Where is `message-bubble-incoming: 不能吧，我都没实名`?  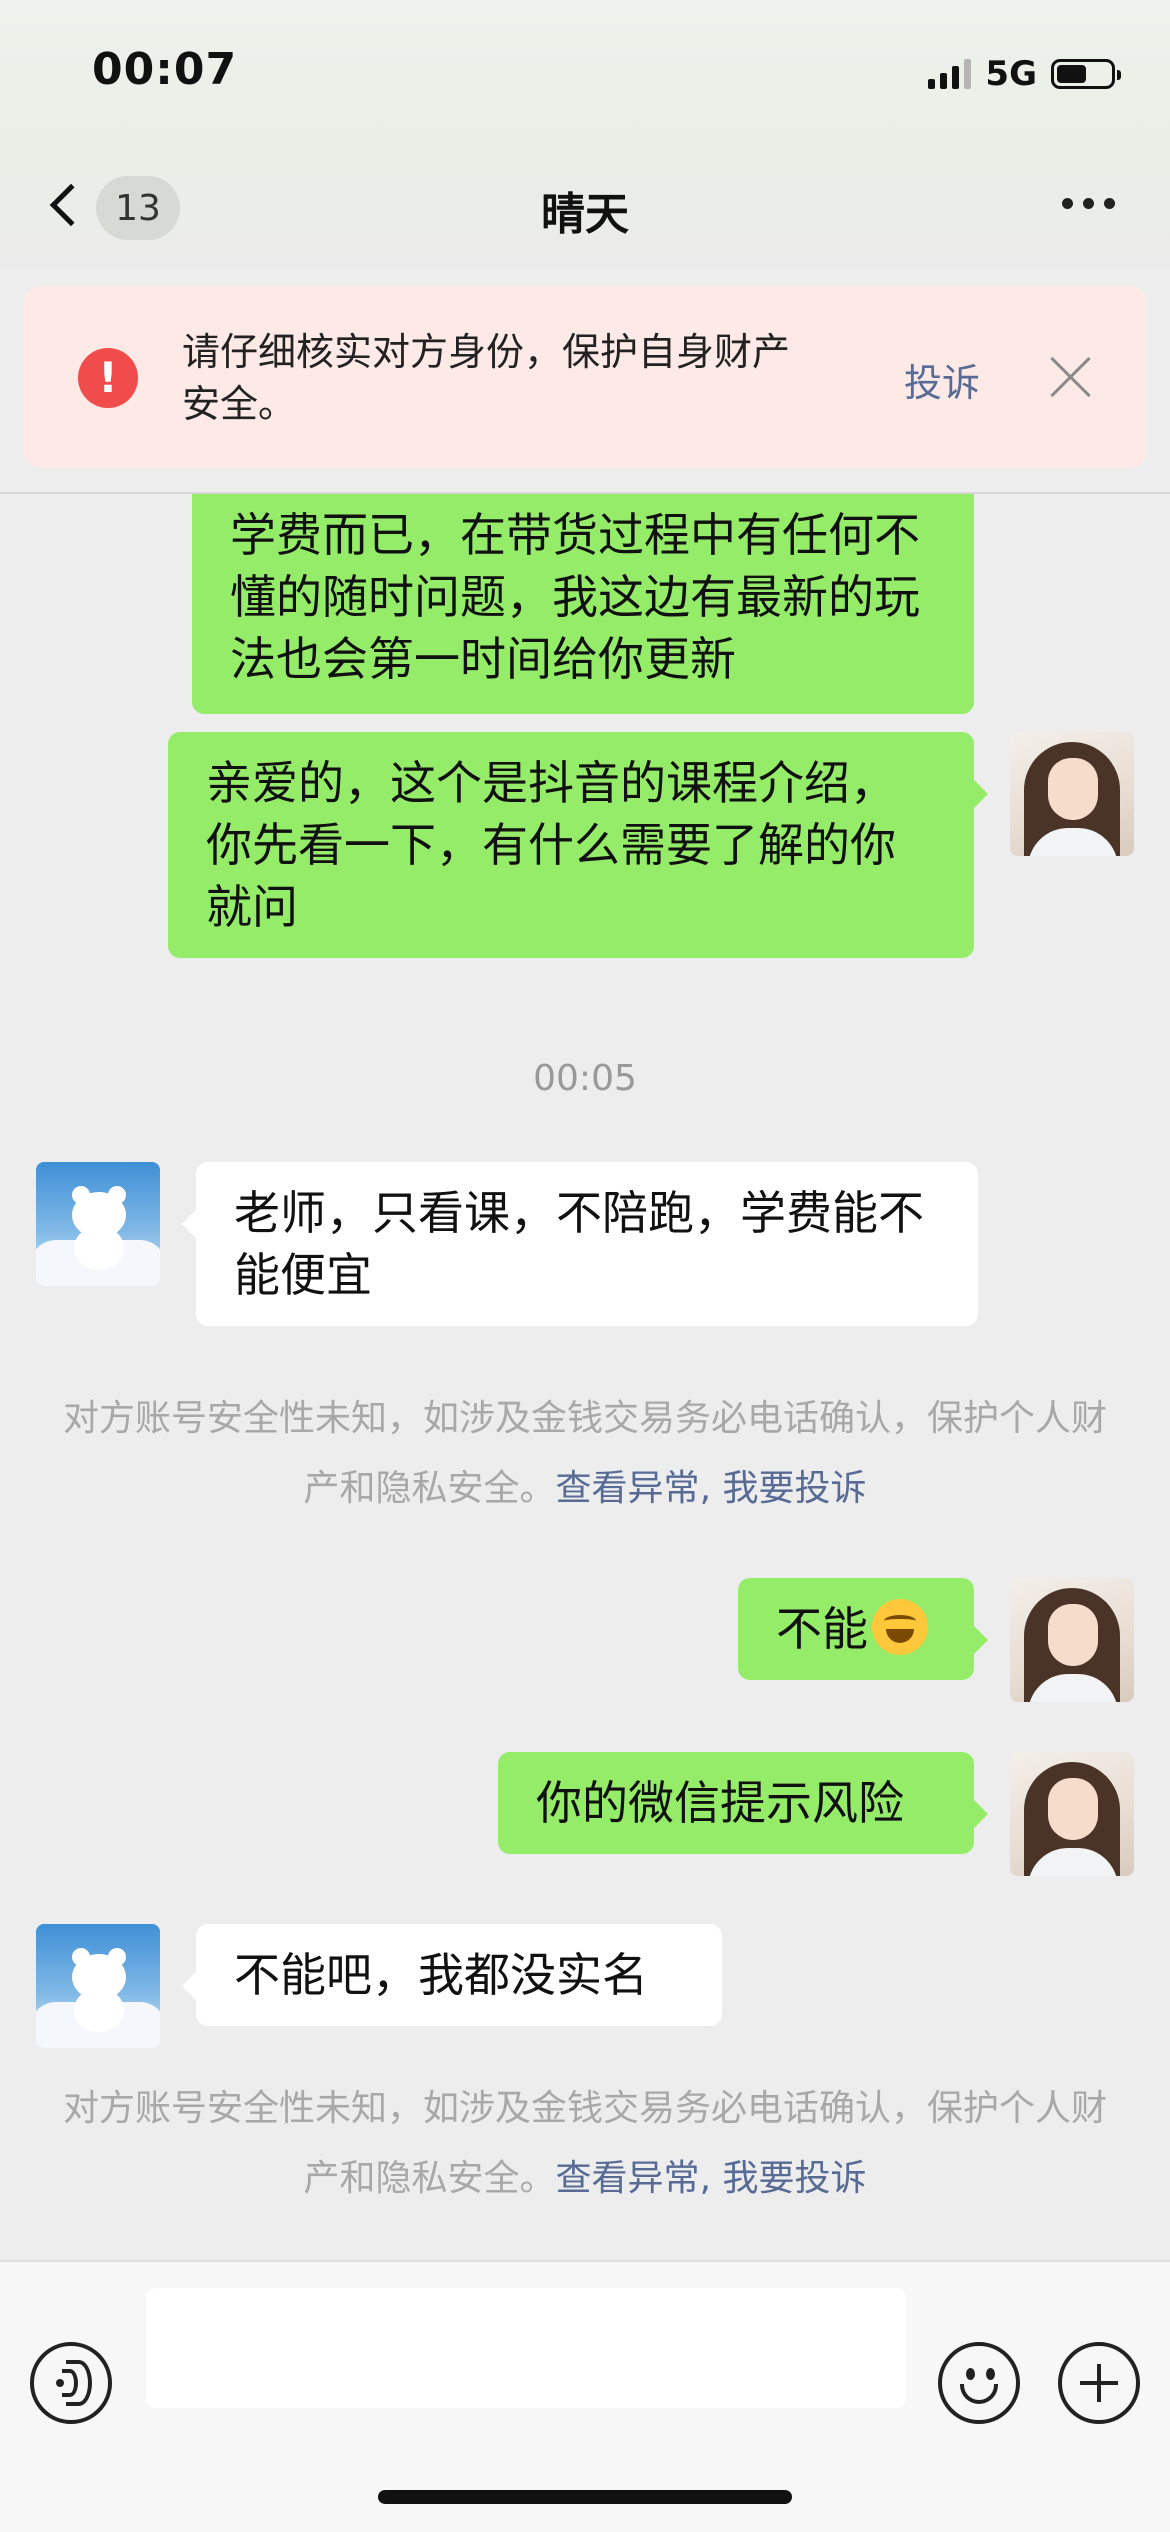
message-bubble-incoming: 不能吧，我都没实名 is located at coordinates (452, 1975).